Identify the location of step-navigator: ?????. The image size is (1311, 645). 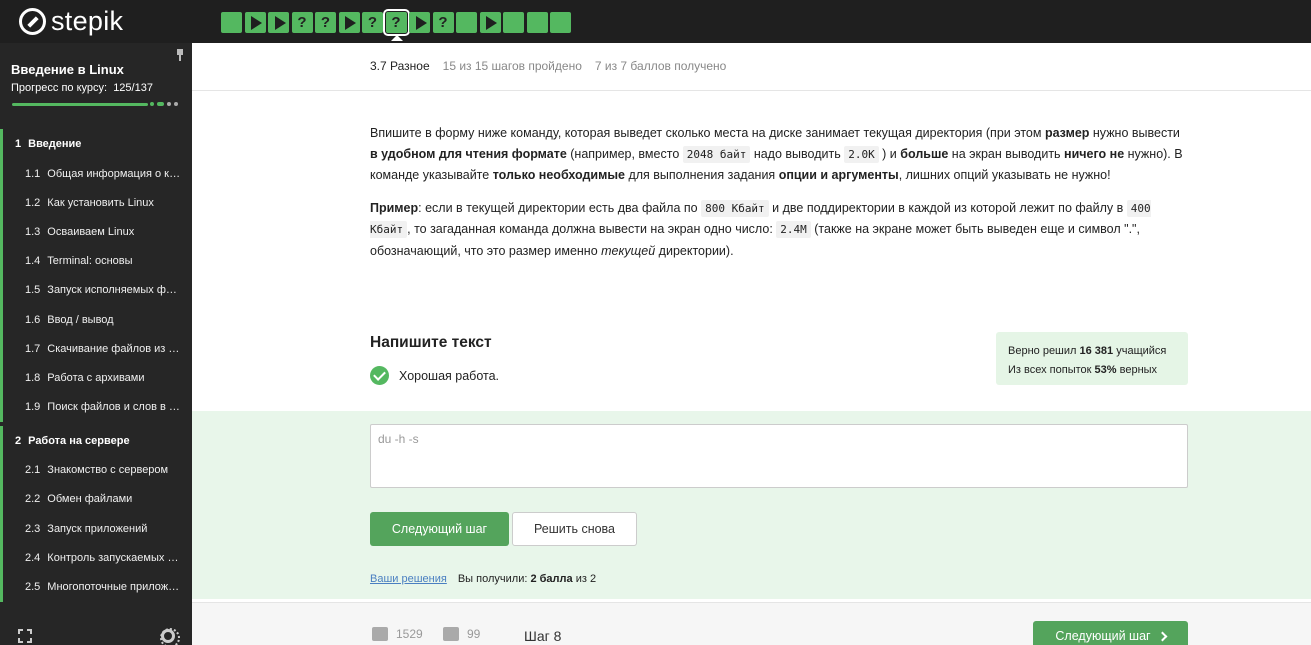
(397, 25).